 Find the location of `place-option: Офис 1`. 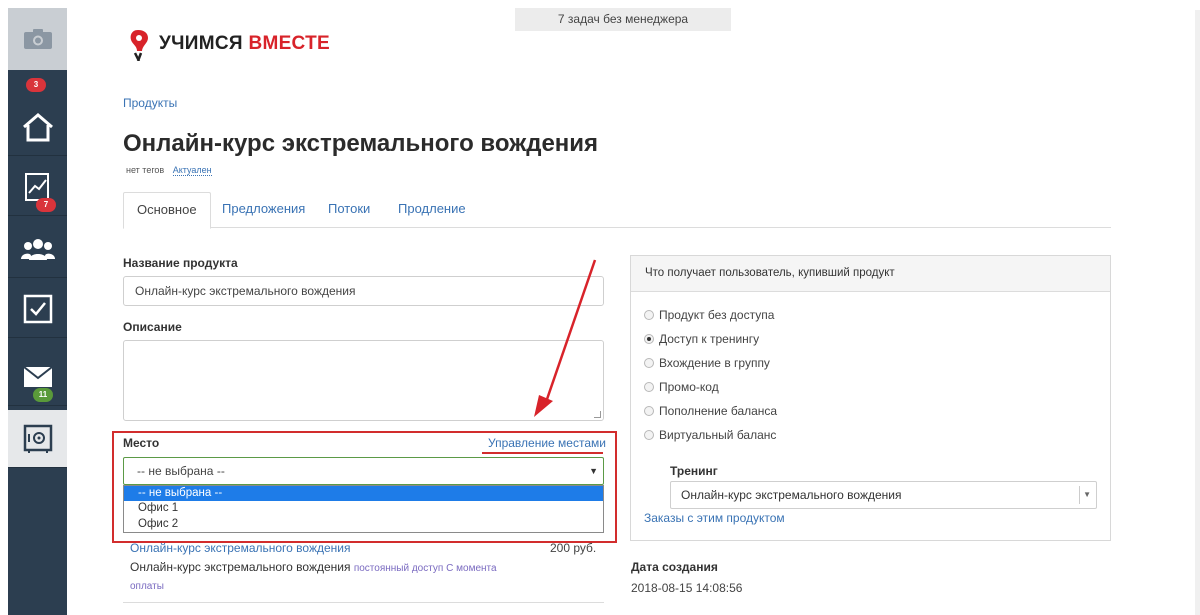

place-option: Офис 1 is located at coordinates (363, 508).